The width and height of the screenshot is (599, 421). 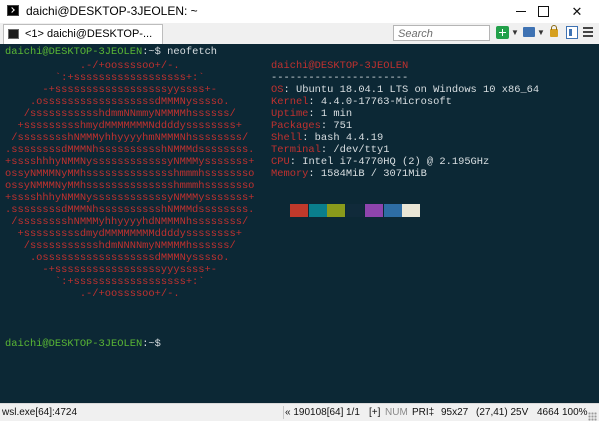 What do you see at coordinates (343, 126) in the screenshot?
I see `info-value: 751` at bounding box center [343, 126].